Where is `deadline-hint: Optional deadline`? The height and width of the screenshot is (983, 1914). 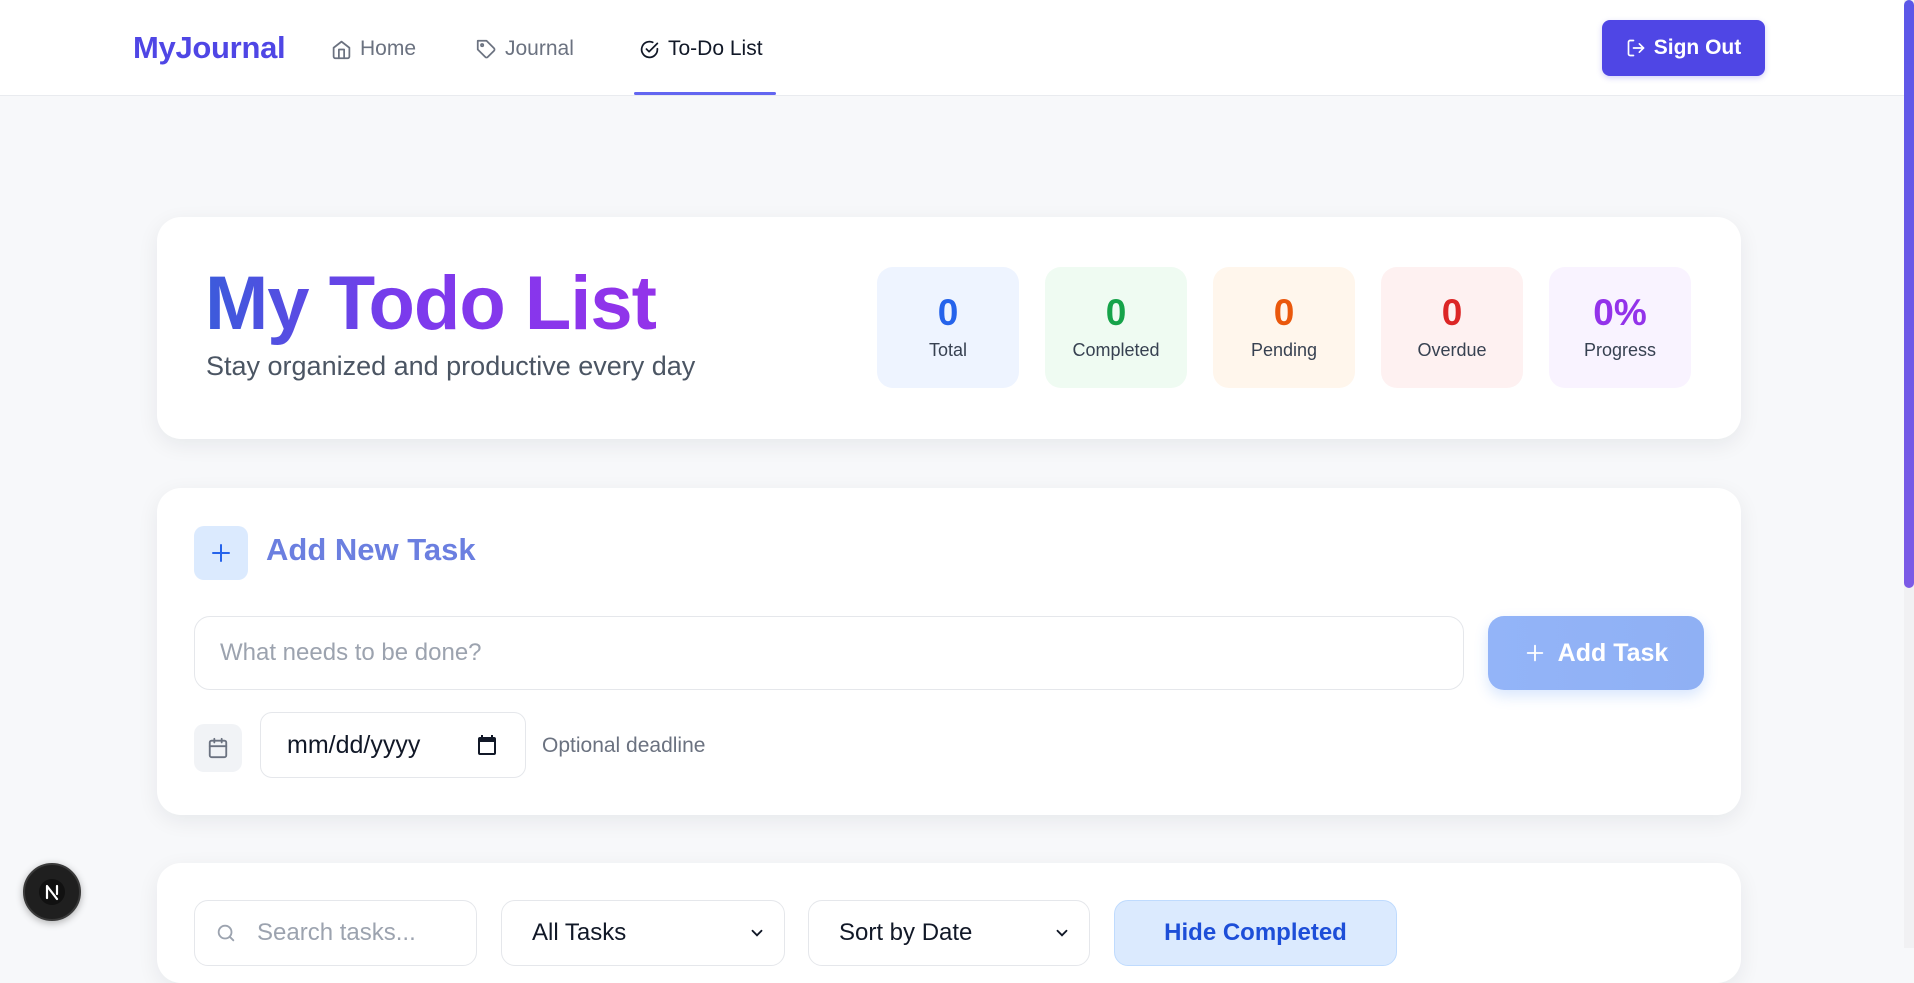 deadline-hint: Optional deadline is located at coordinates (624, 745).